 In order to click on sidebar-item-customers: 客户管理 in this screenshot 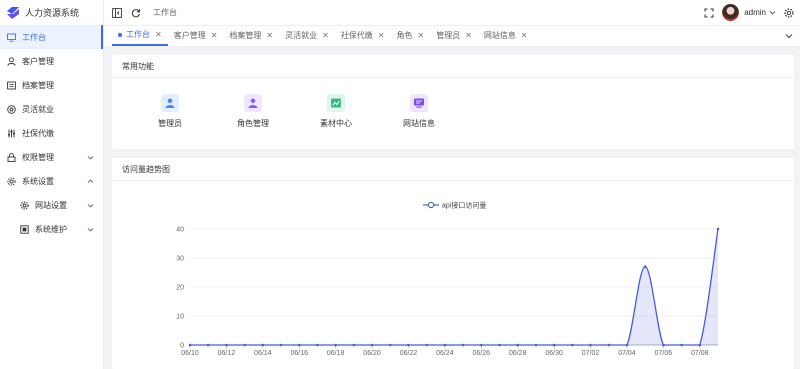, I will do `click(51, 61)`.